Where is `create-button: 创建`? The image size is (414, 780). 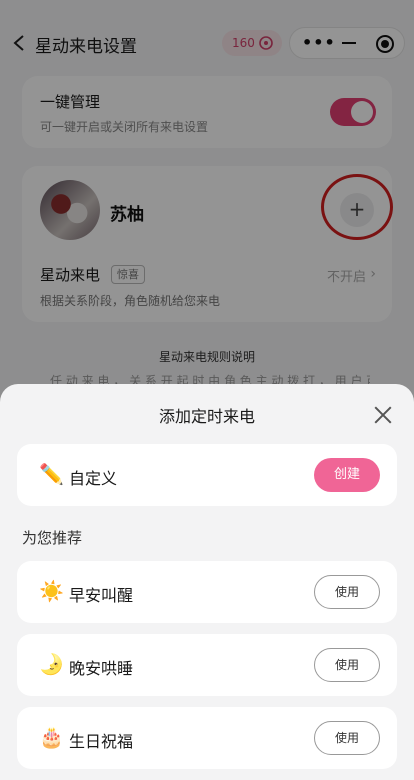 create-button: 创建 is located at coordinates (347, 475).